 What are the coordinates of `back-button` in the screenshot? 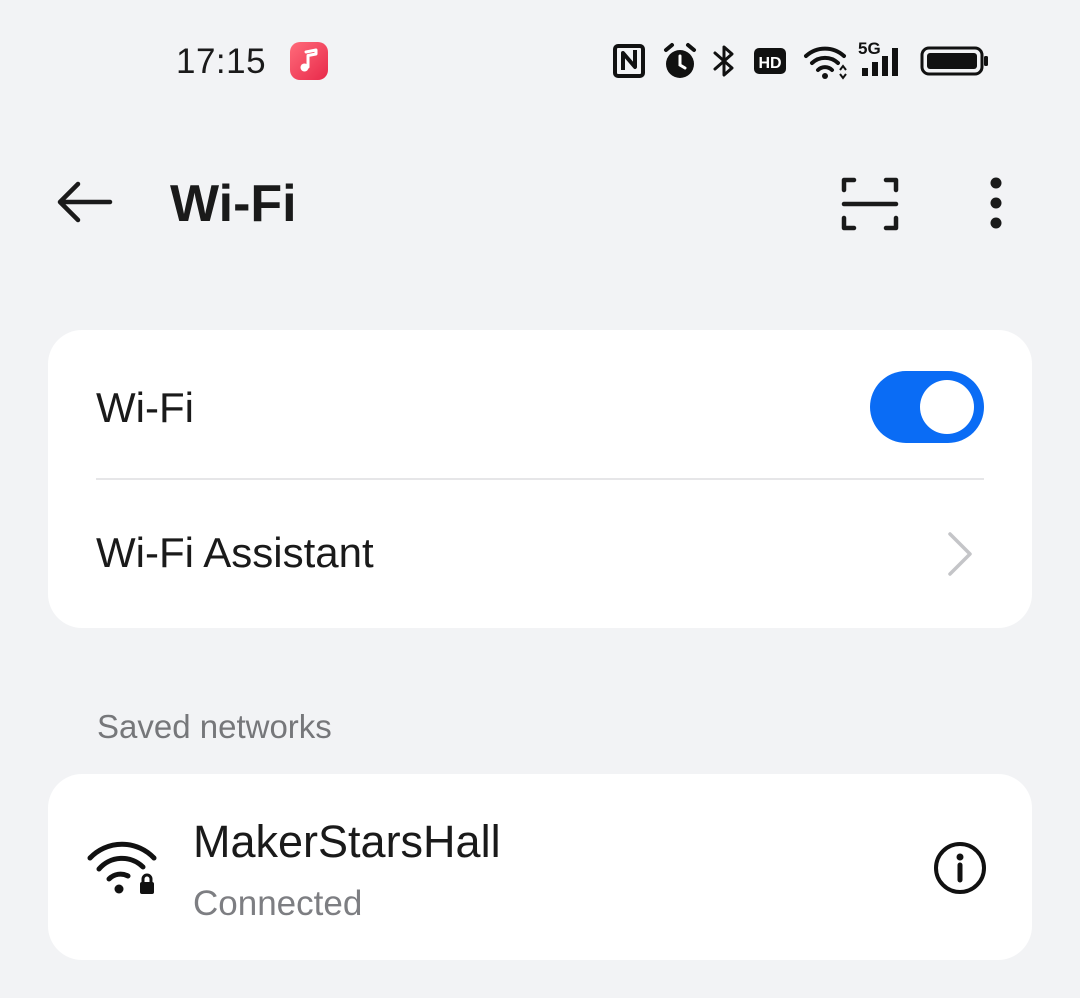 It's located at (84, 202).